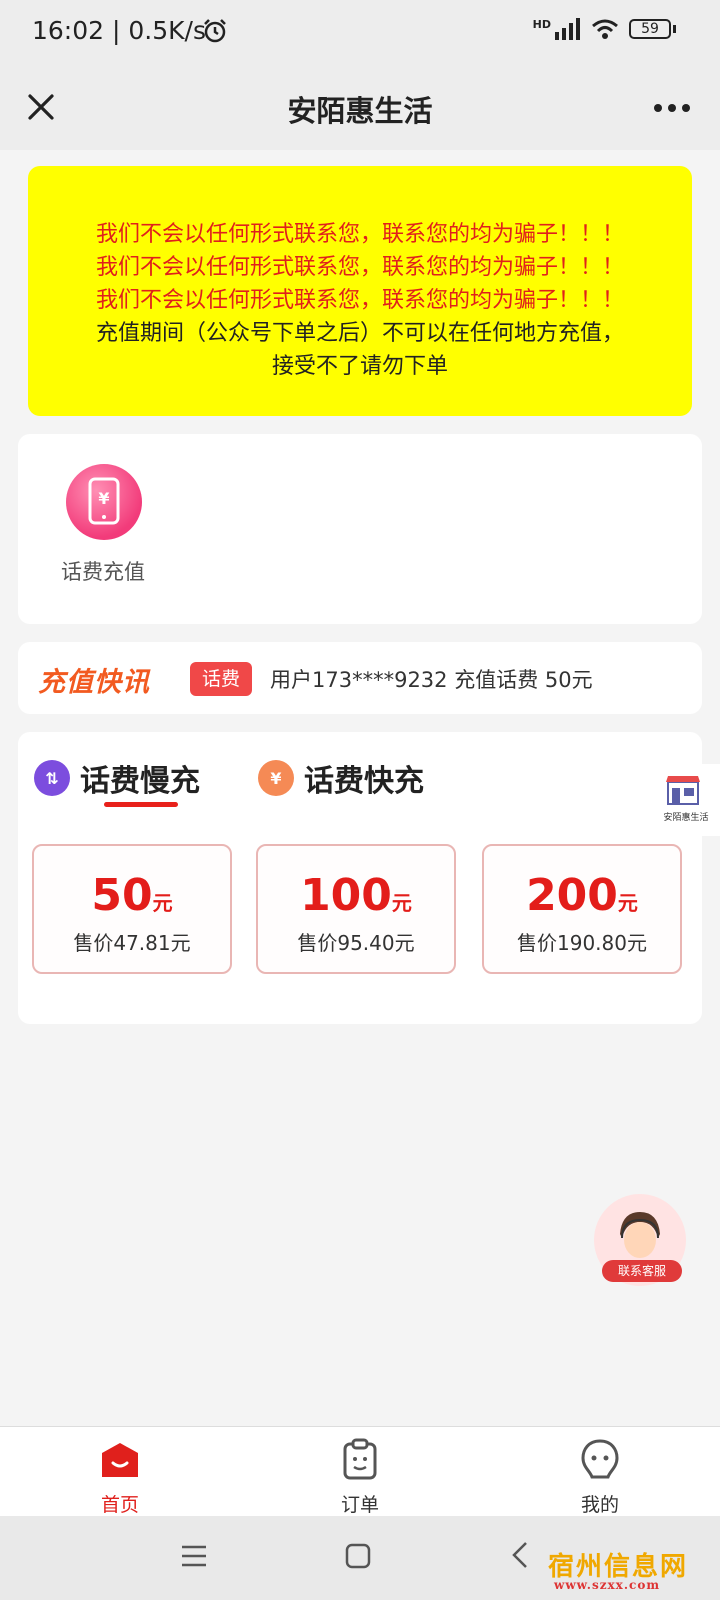 The image size is (720, 1600). I want to click on orders-icon, so click(360, 1459).